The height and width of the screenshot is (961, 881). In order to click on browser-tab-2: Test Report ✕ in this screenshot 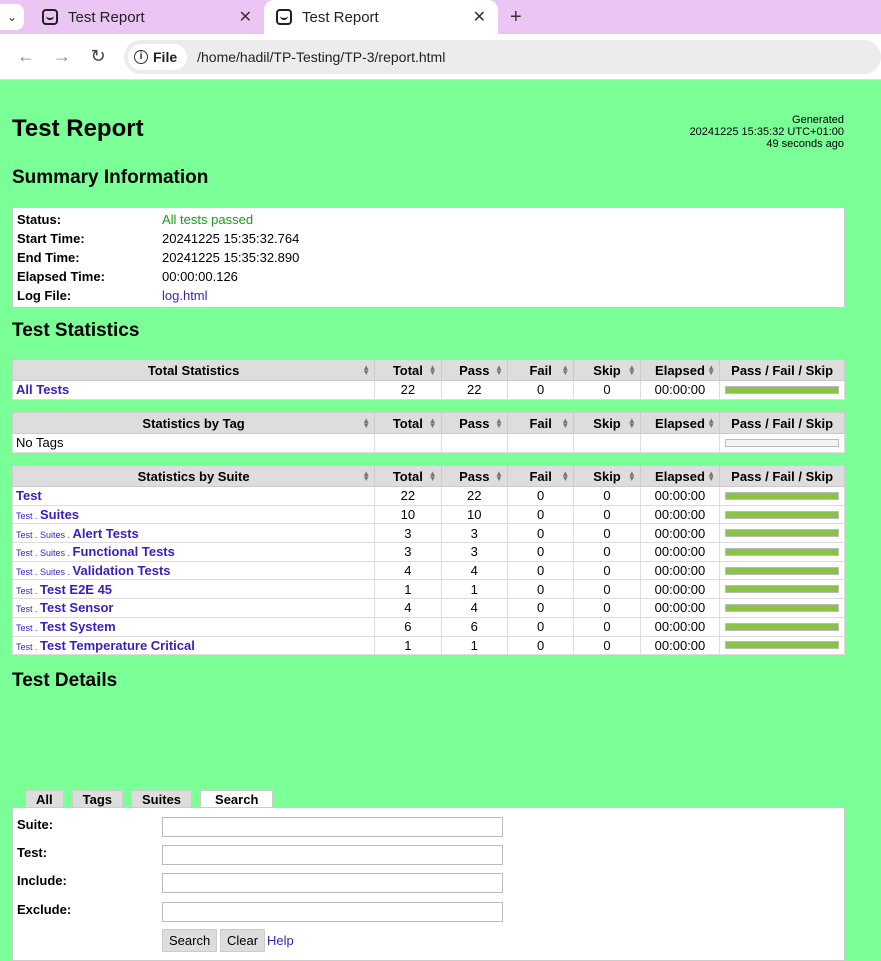, I will do `click(381, 17)`.